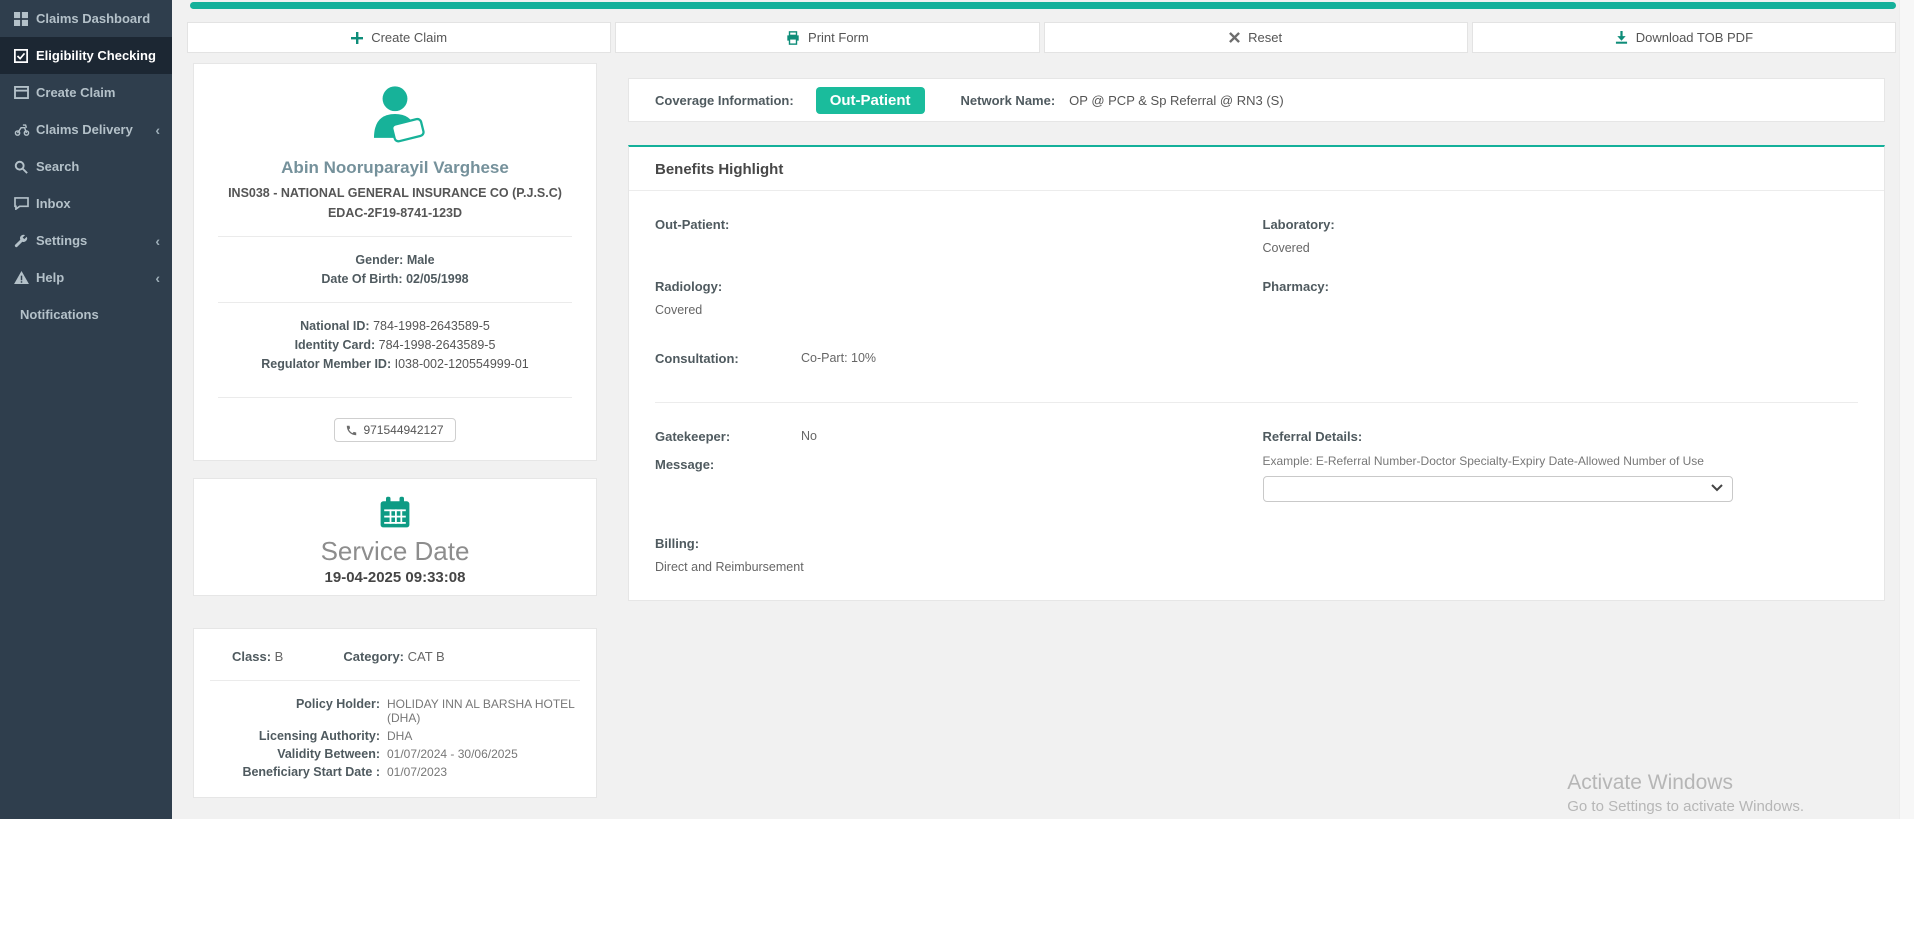  I want to click on sidebar-item-label: Claims Dashboard, so click(93, 18).